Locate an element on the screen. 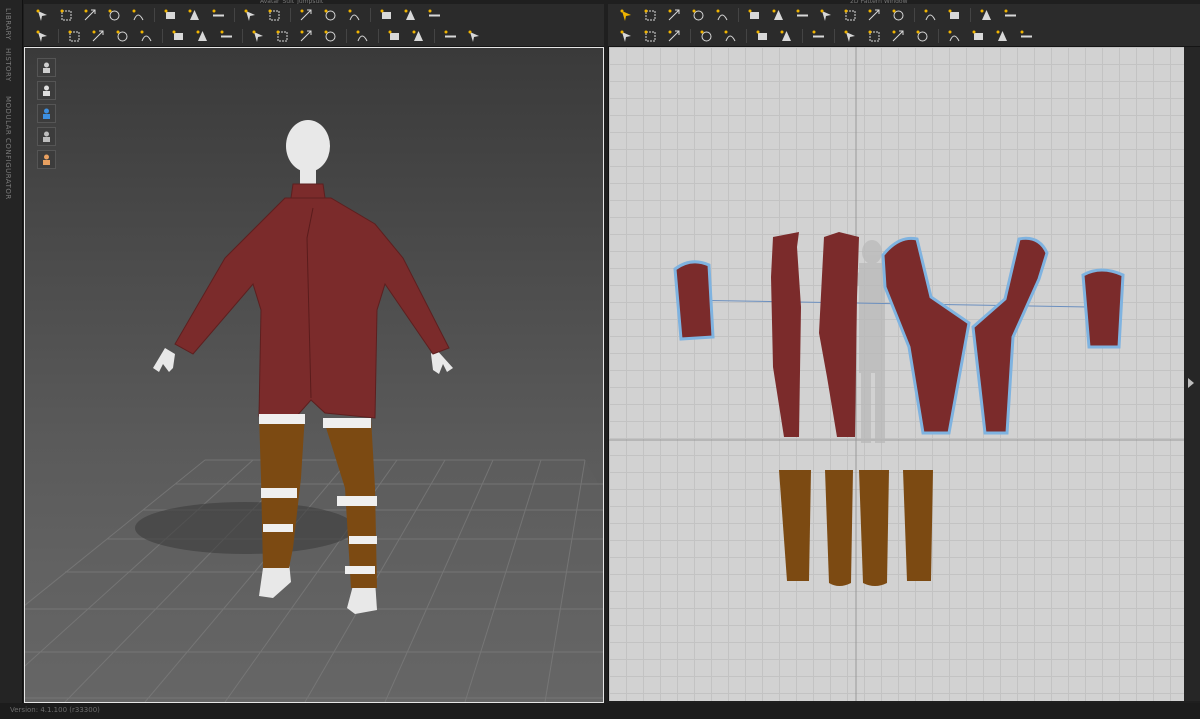 This screenshot has width=1200, height=719. steam-icon is located at coordinates (146, 36).